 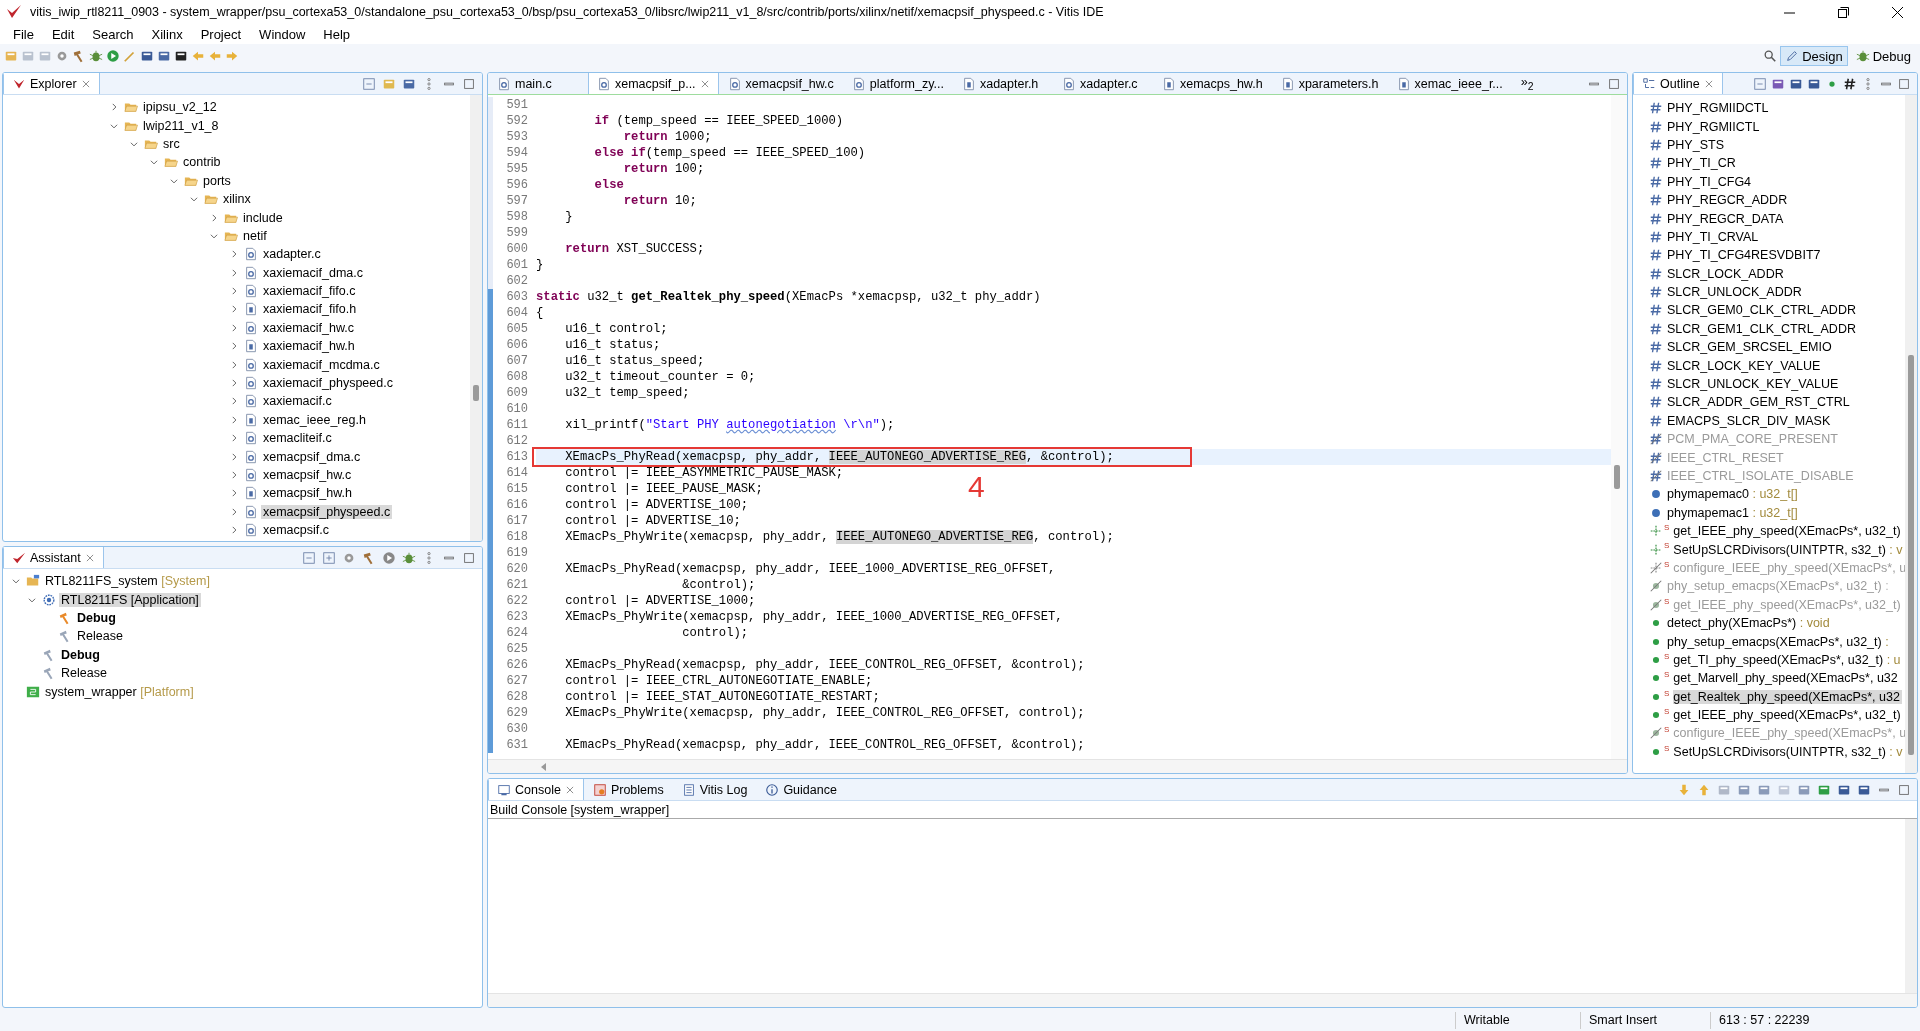 What do you see at coordinates (1843, 12) in the screenshot?
I see `restore-icon` at bounding box center [1843, 12].